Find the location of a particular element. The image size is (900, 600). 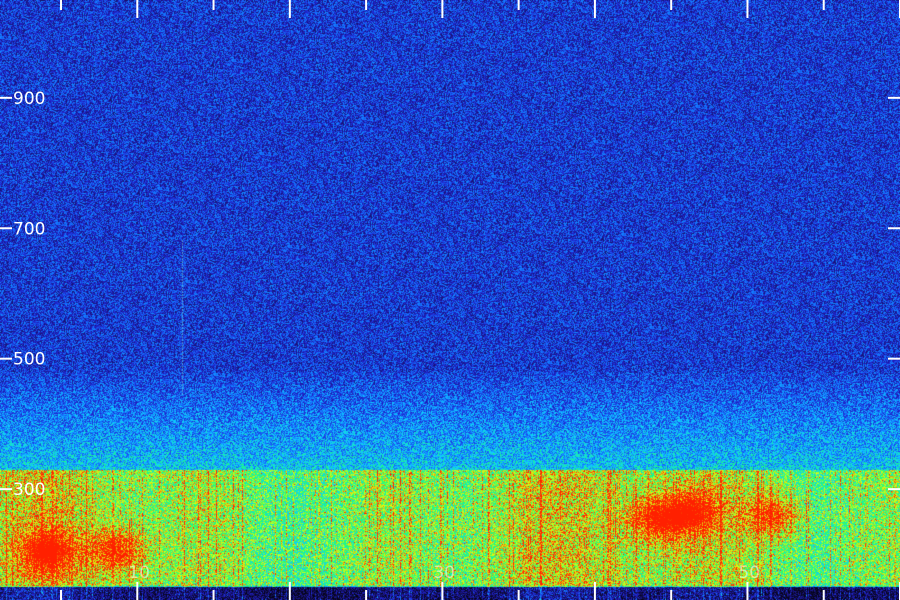

x-tick-label: 30 is located at coordinates (444, 573).